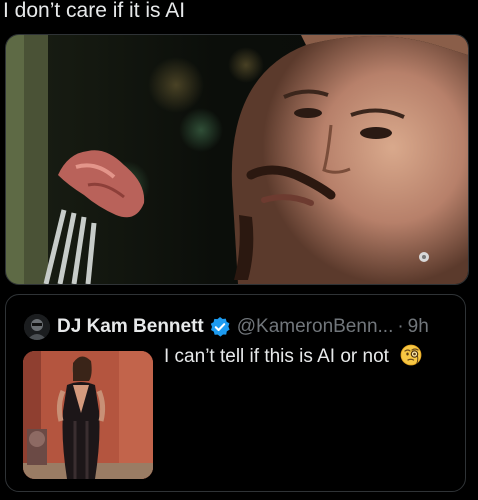 The image size is (478, 500). I want to click on verified-badge-icon, so click(220, 327).